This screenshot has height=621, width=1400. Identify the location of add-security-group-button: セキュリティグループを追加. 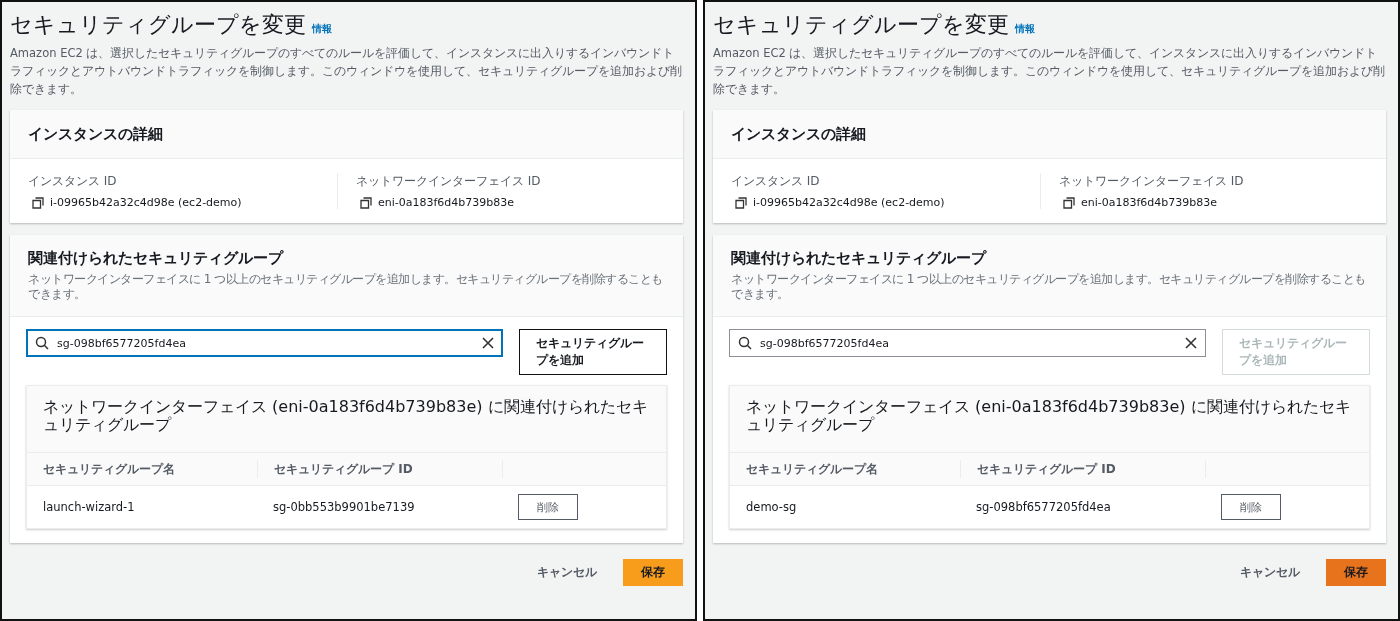
(593, 352).